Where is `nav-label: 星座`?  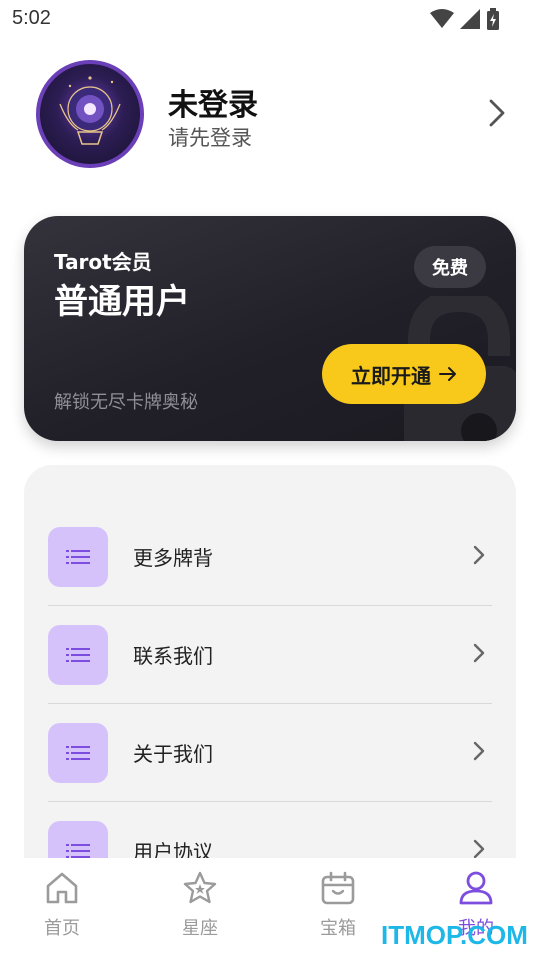 nav-label: 星座 is located at coordinates (200, 928).